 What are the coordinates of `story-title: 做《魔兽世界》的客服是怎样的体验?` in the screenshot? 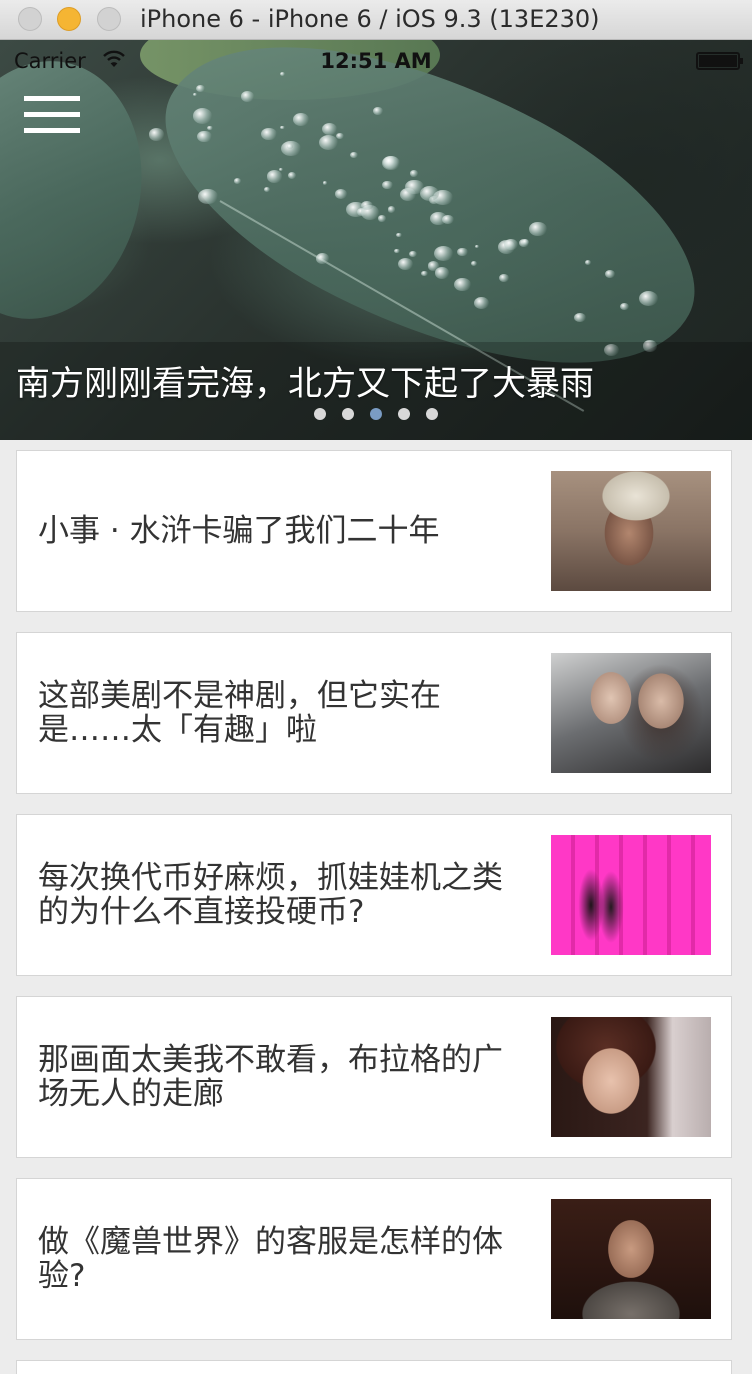 It's located at (270, 1259).